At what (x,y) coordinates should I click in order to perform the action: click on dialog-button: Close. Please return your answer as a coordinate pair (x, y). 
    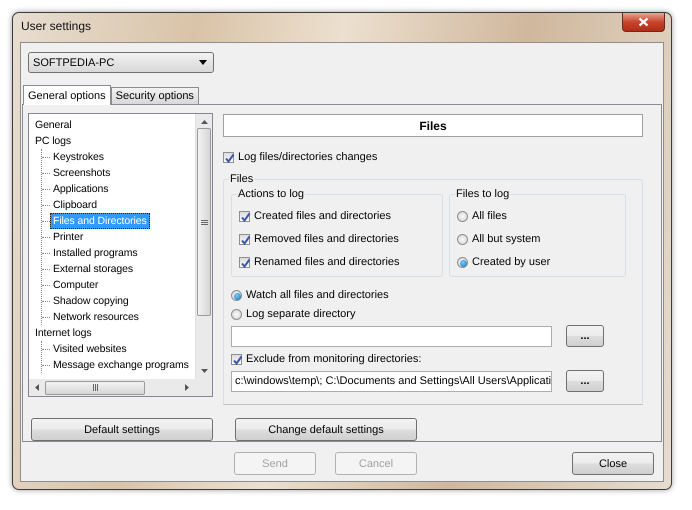
    Looking at the image, I should click on (613, 463).